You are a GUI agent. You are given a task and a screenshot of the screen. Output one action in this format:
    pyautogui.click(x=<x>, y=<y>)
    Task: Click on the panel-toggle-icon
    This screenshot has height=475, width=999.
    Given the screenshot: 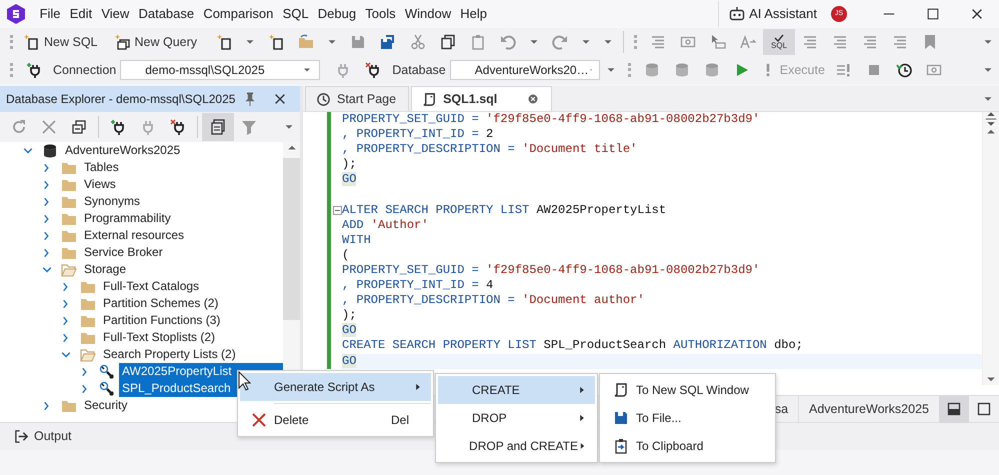 What is the action you would take?
    pyautogui.click(x=954, y=409)
    